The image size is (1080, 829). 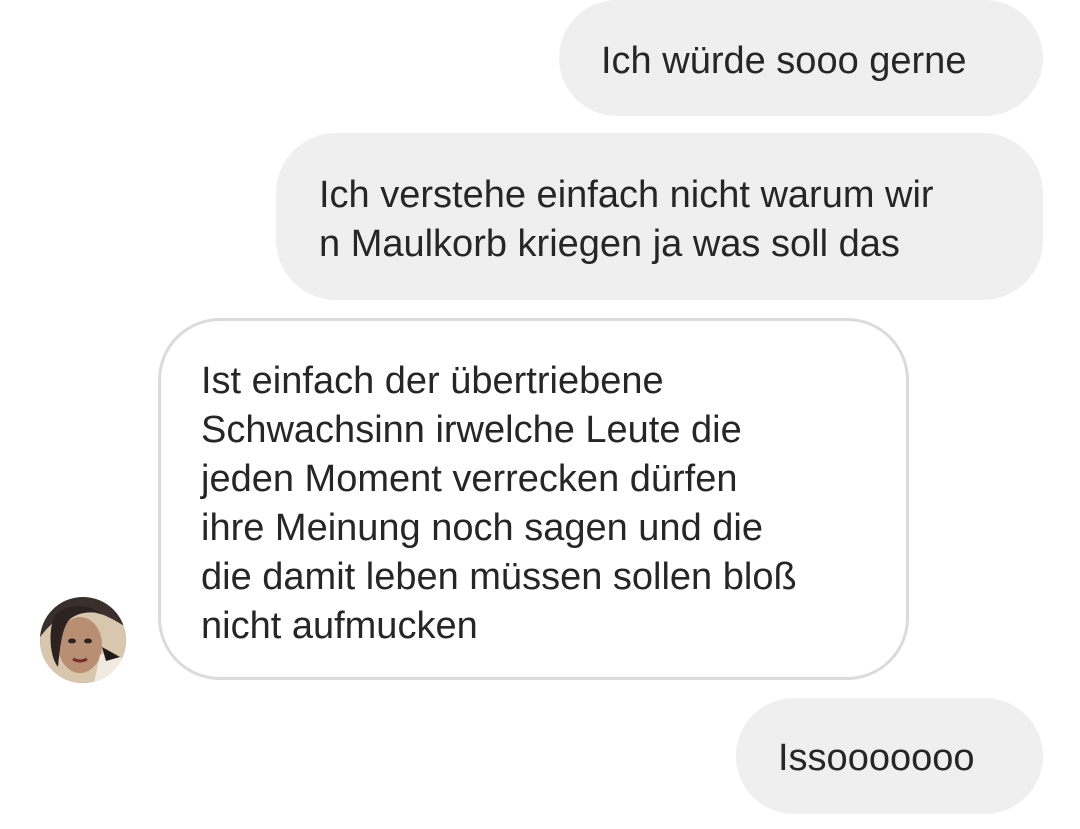 What do you see at coordinates (801, 58) in the screenshot?
I see `outgoing-message-bubble: Ich würde sooo gerne` at bounding box center [801, 58].